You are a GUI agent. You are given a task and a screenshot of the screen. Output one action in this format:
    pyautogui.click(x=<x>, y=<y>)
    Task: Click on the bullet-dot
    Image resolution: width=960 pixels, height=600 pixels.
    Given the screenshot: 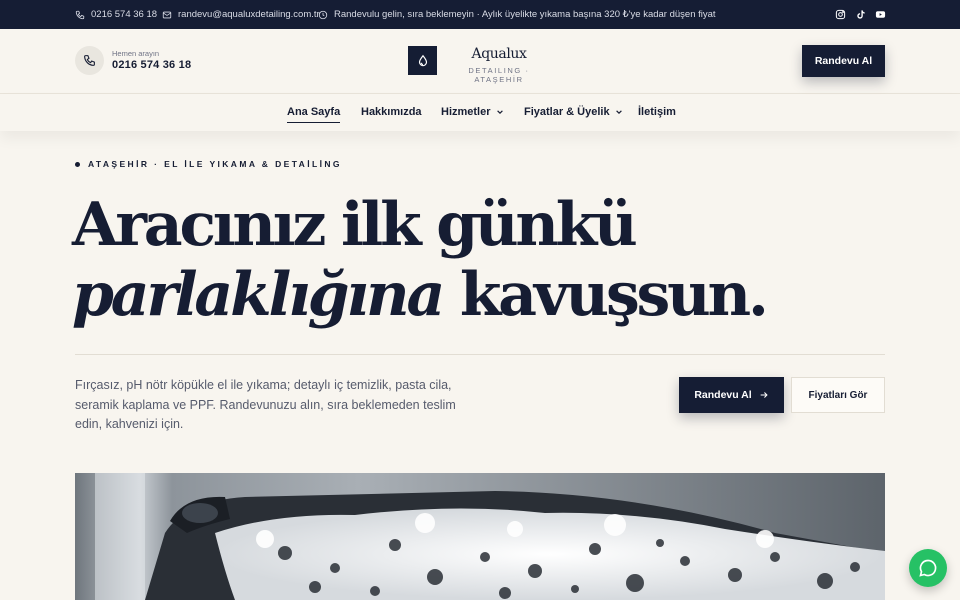 What is the action you would take?
    pyautogui.click(x=77, y=164)
    